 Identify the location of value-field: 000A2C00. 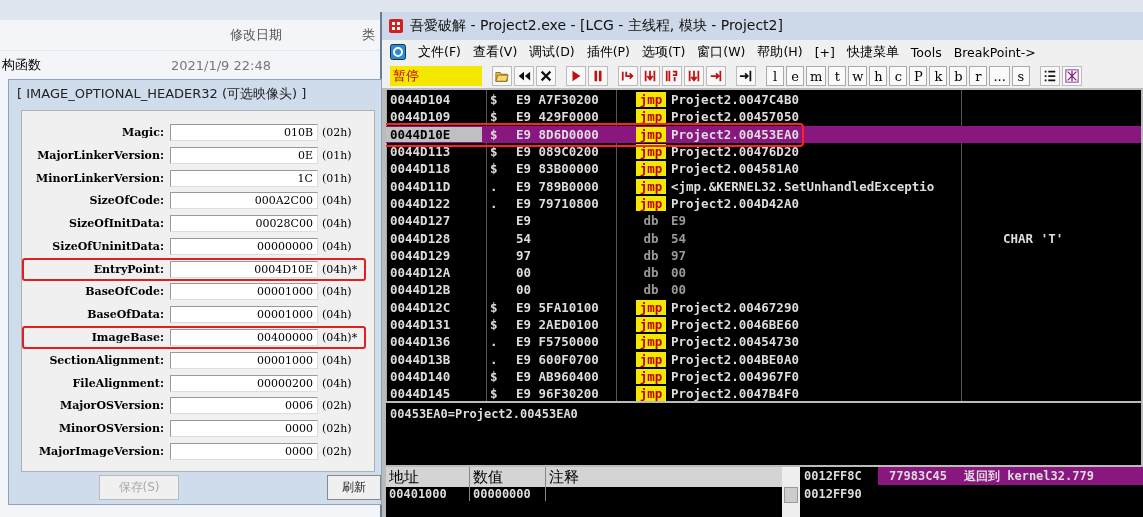
(244, 201).